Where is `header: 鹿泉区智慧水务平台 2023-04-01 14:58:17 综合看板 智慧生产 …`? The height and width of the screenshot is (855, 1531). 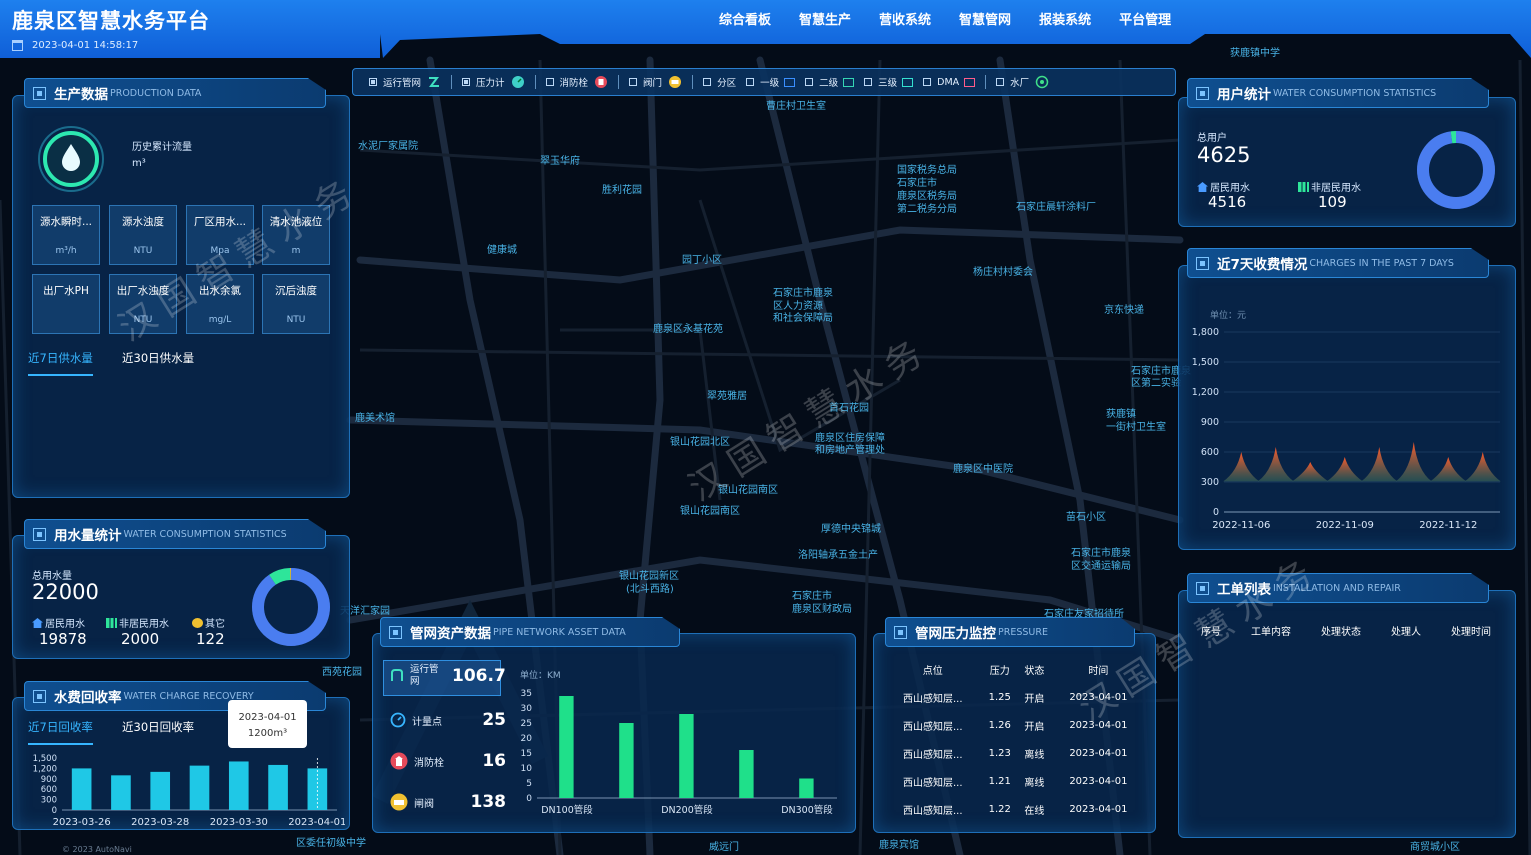 header: 鹿泉区智慧水务平台 2023-04-01 14:58:17 综合看板 智慧生产 … is located at coordinates (765, 29).